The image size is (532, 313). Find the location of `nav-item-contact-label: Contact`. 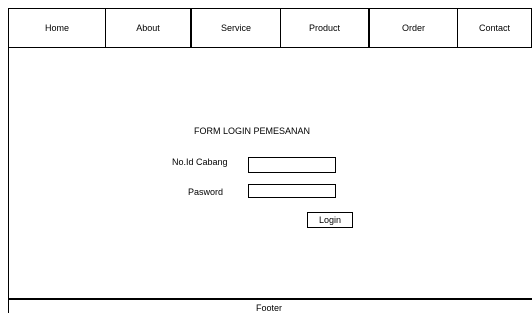

nav-item-contact-label: Contact is located at coordinates (494, 28).